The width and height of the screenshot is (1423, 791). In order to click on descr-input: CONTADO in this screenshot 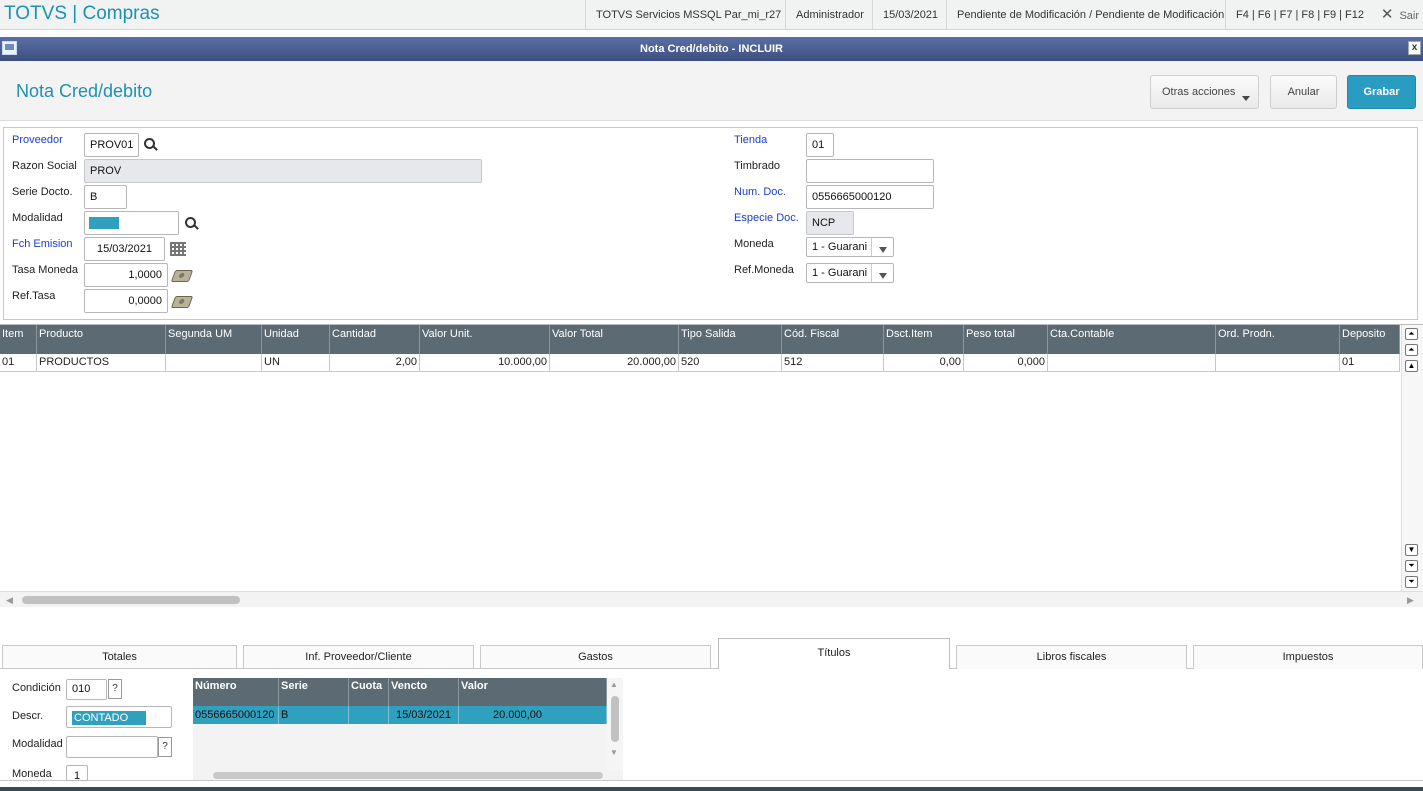, I will do `click(119, 717)`.